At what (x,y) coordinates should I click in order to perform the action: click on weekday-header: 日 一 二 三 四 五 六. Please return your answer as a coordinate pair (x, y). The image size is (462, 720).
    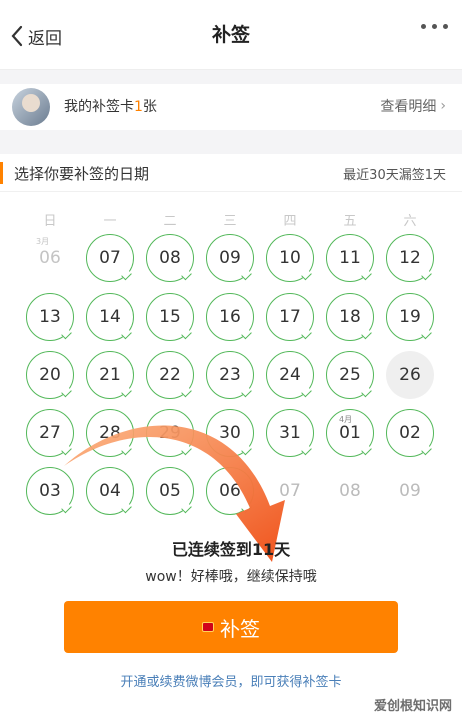
    Looking at the image, I should click on (231, 220).